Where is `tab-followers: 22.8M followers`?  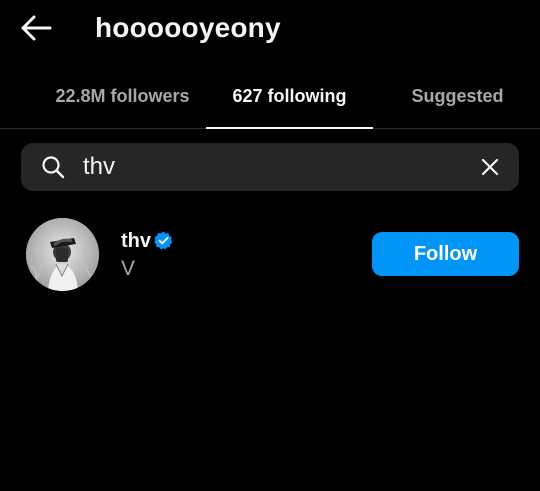
tab-followers: 22.8M followers is located at coordinates (122, 100).